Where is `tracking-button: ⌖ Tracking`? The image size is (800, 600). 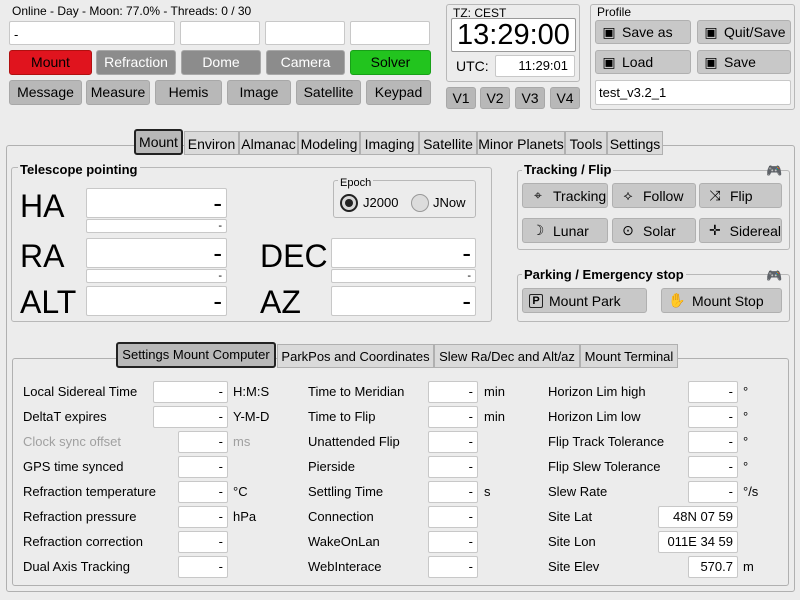 tracking-button: ⌖ Tracking is located at coordinates (565, 195).